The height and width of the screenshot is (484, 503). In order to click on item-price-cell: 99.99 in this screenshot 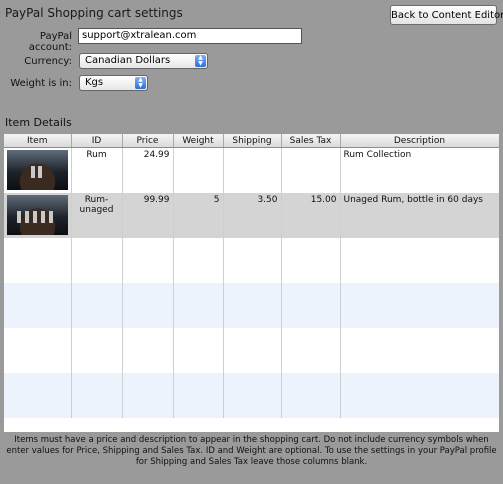, I will do `click(148, 215)`.